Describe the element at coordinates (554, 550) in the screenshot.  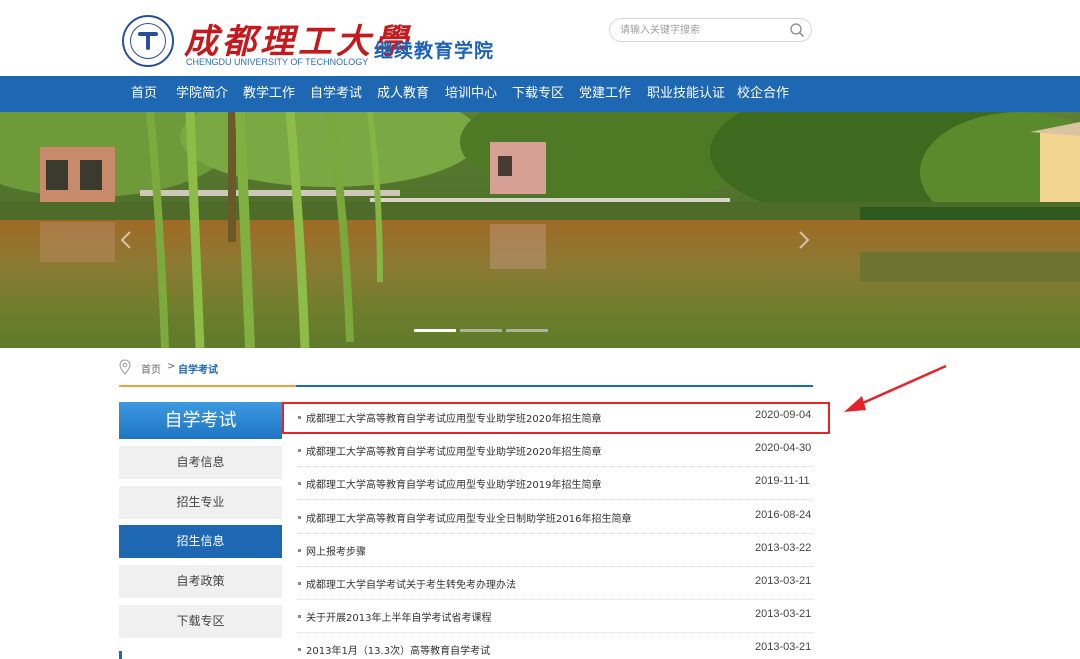
I see `list-item: 网上报考步骤 2013-03-22` at that location.